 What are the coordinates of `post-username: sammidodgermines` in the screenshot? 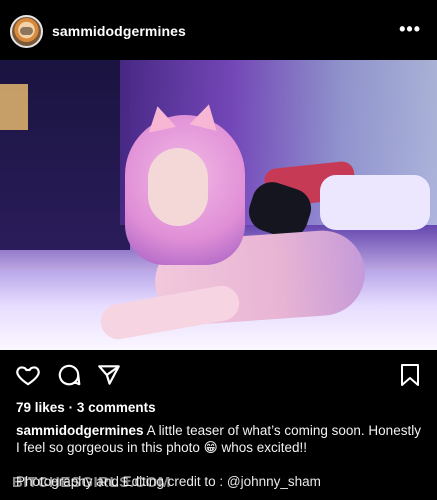 It's located at (119, 31).